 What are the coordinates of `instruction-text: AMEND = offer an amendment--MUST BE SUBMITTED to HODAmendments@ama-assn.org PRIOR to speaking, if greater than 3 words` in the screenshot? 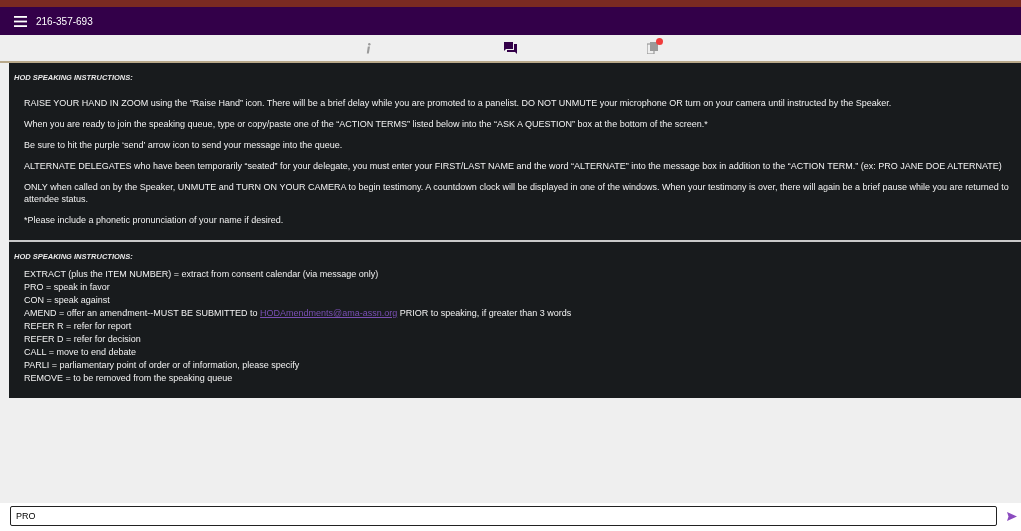 It's located at (298, 313).